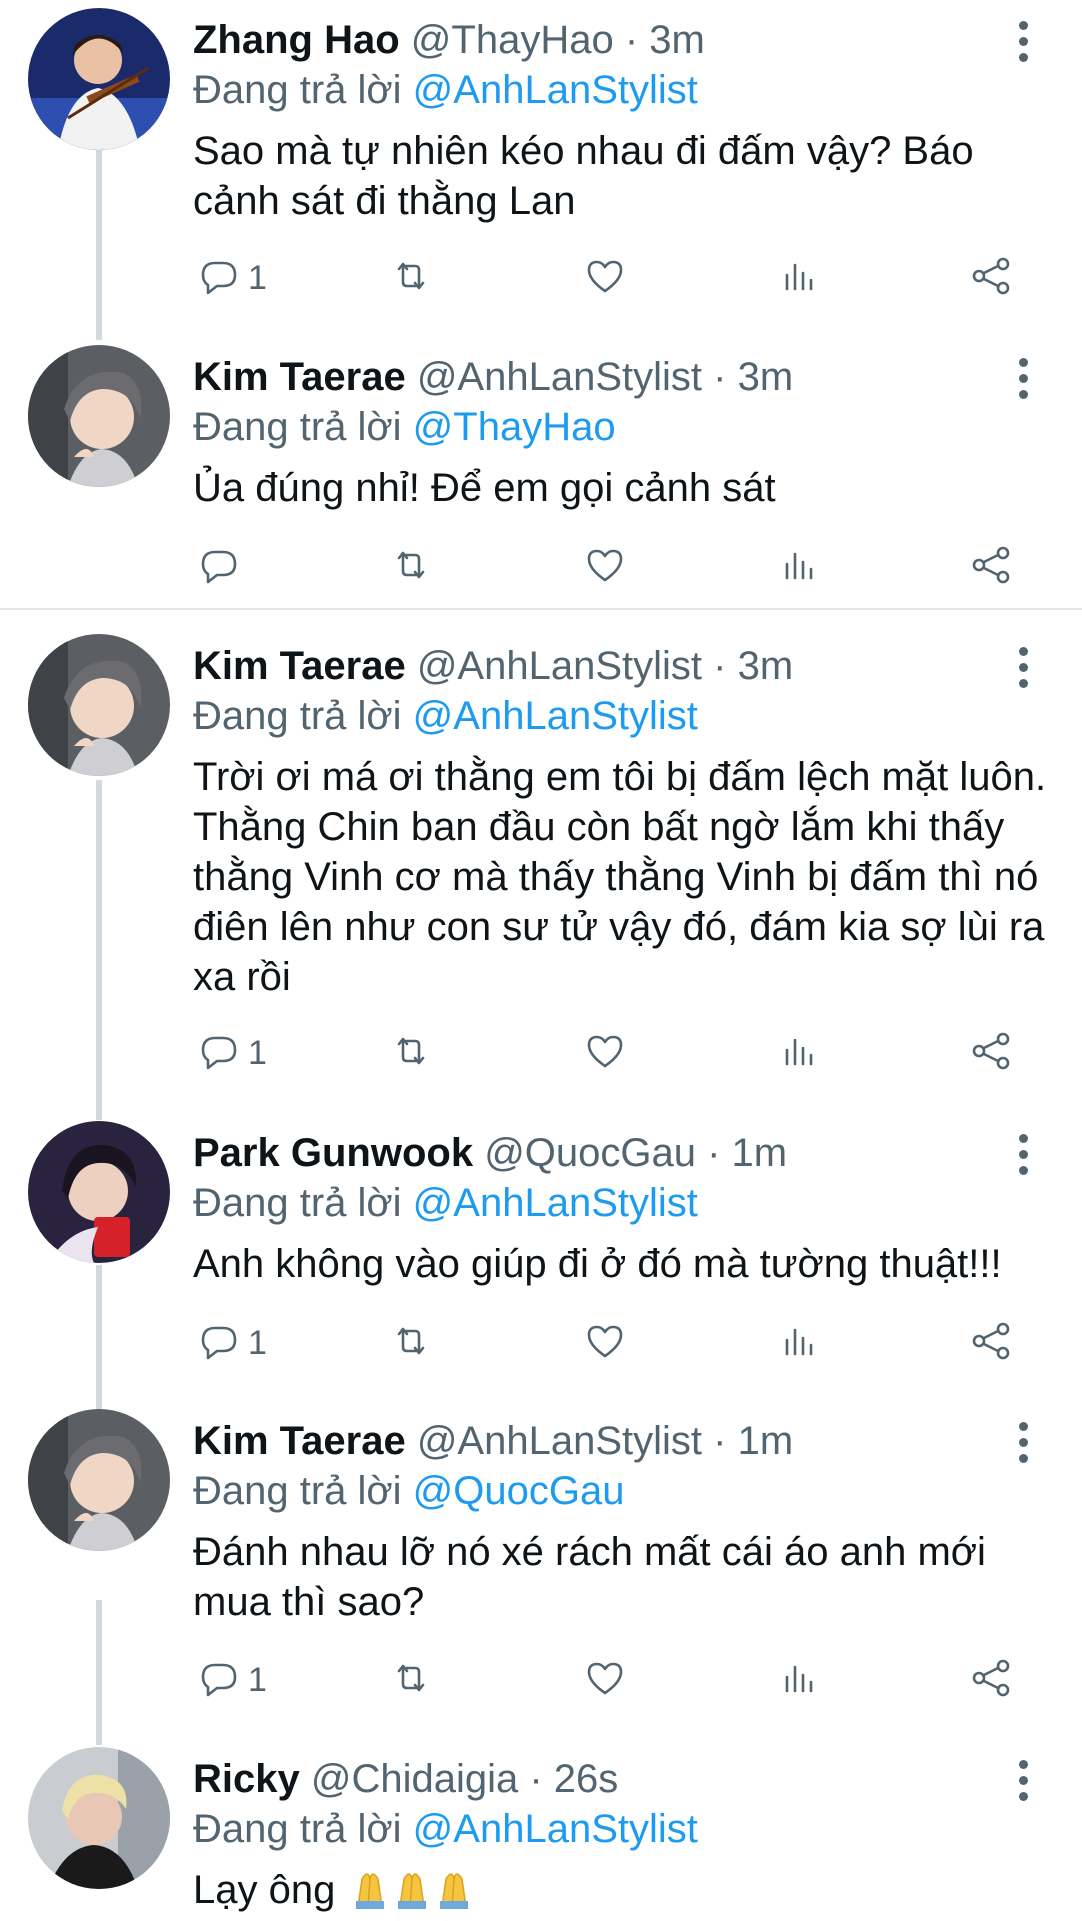  What do you see at coordinates (514, 427) in the screenshot?
I see `reply-handle-link: @ThayHao` at bounding box center [514, 427].